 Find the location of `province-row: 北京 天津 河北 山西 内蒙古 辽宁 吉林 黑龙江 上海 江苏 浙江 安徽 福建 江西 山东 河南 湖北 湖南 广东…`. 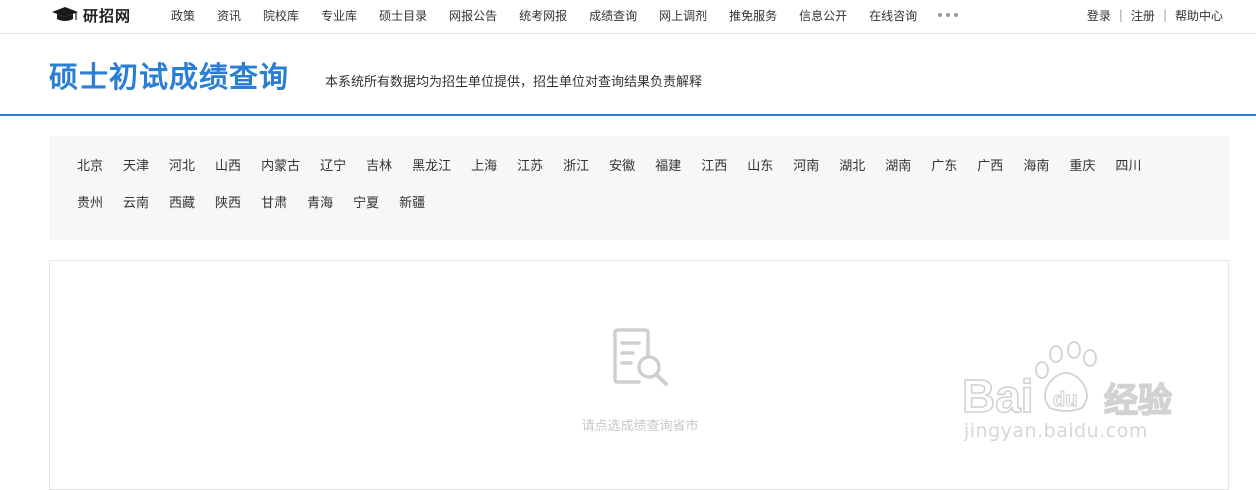

province-row: 北京 天津 河北 山西 内蒙古 辽宁 吉林 黑龙江 上海 江苏 浙江 安徽 福建 江西 山东 河南 湖北 湖南 广东… is located at coordinates (619, 167).